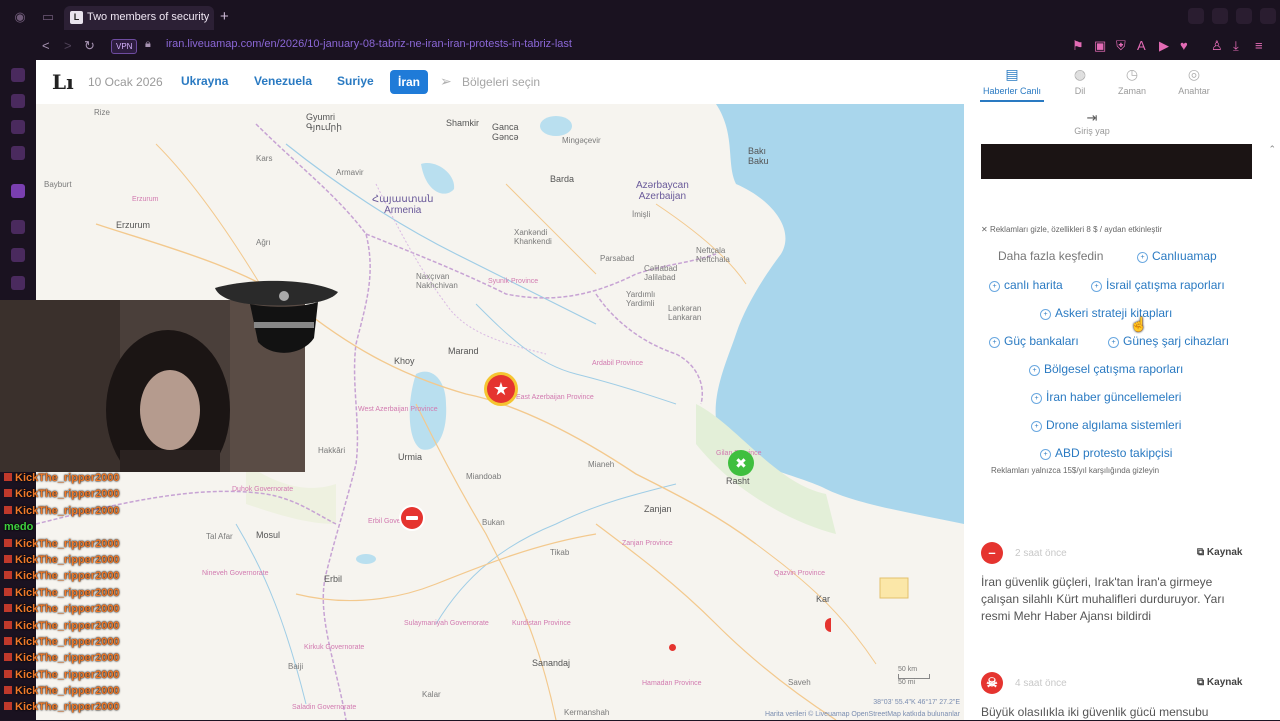 This screenshot has width=1280, height=721. What do you see at coordinates (1196, 16) in the screenshot?
I see `window-control-icon` at bounding box center [1196, 16].